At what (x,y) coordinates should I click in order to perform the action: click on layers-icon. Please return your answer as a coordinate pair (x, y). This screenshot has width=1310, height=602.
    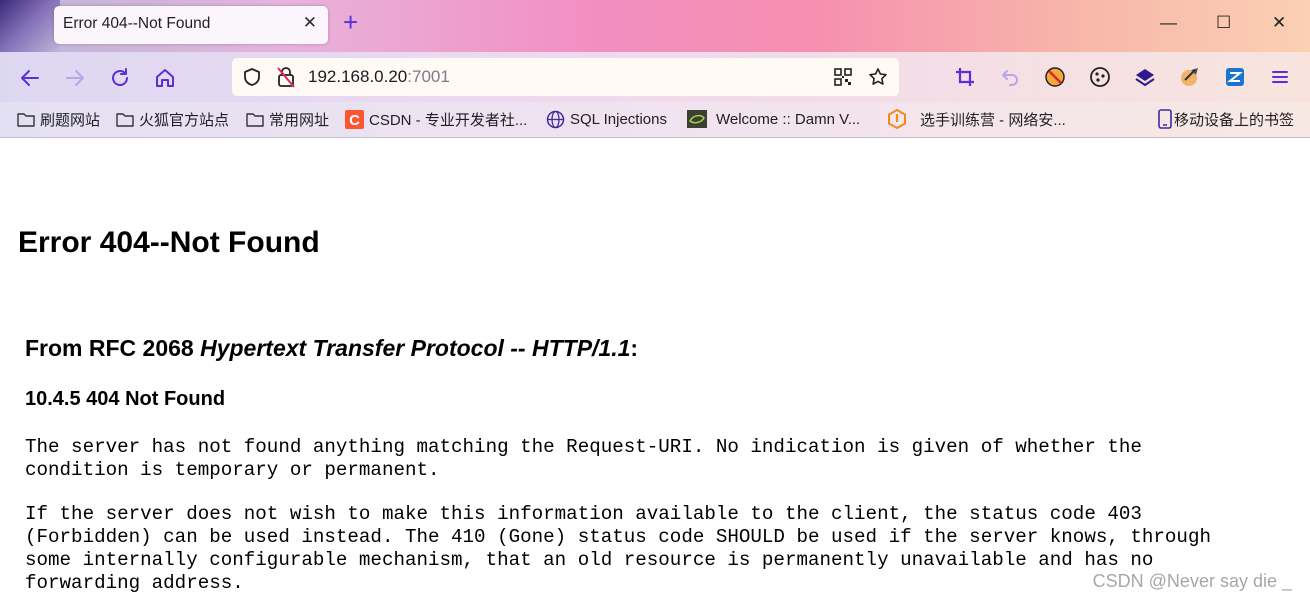
    Looking at the image, I should click on (1145, 78).